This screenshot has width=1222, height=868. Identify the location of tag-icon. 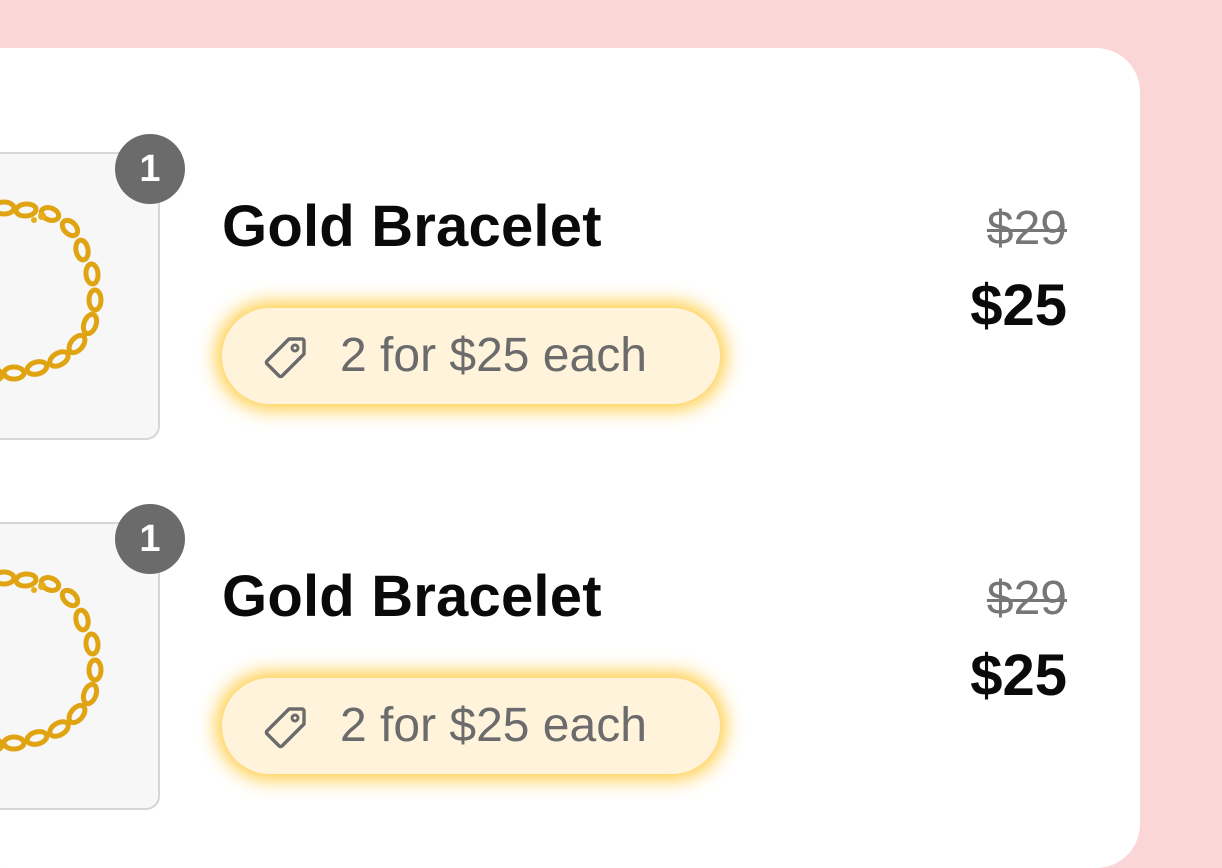
(285, 728).